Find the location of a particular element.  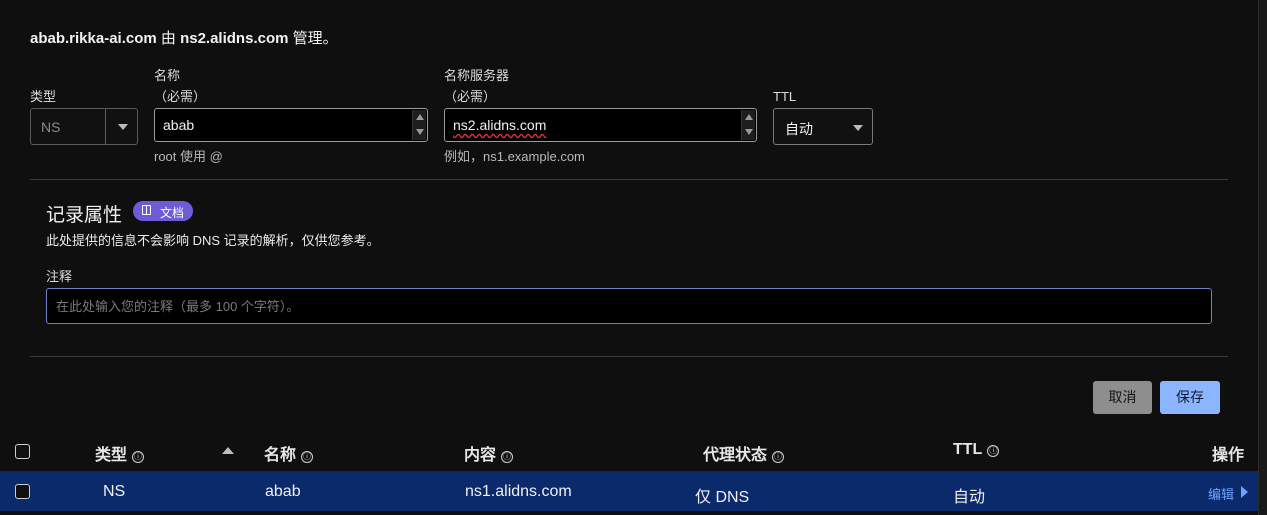

domain-name: abab.rikka-ai.com is located at coordinates (93, 38).